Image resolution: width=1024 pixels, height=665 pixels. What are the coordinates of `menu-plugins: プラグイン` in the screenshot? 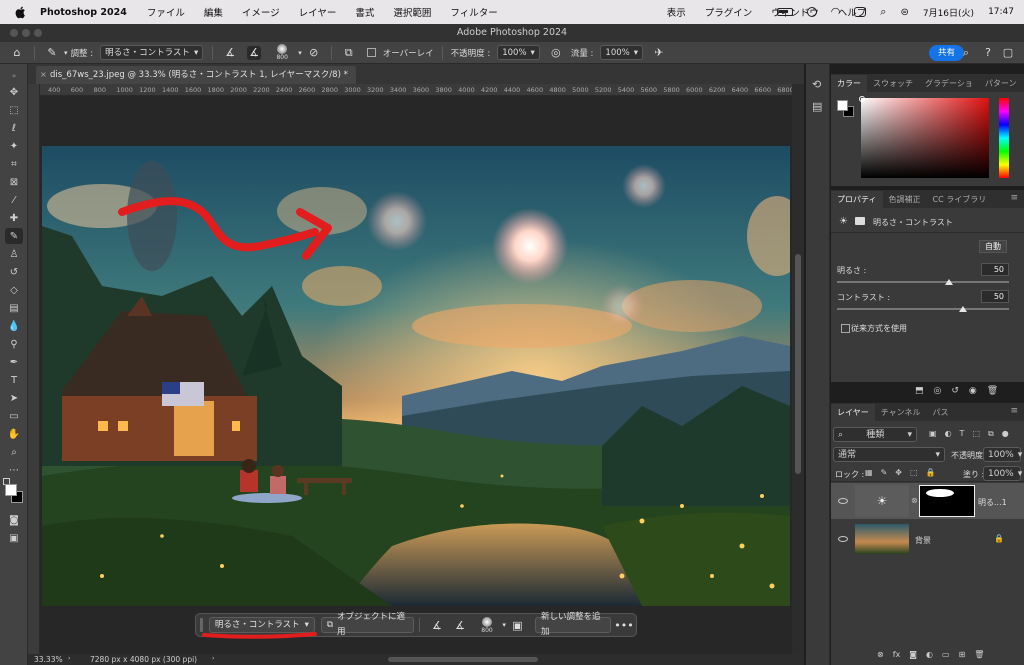 It's located at (729, 12).